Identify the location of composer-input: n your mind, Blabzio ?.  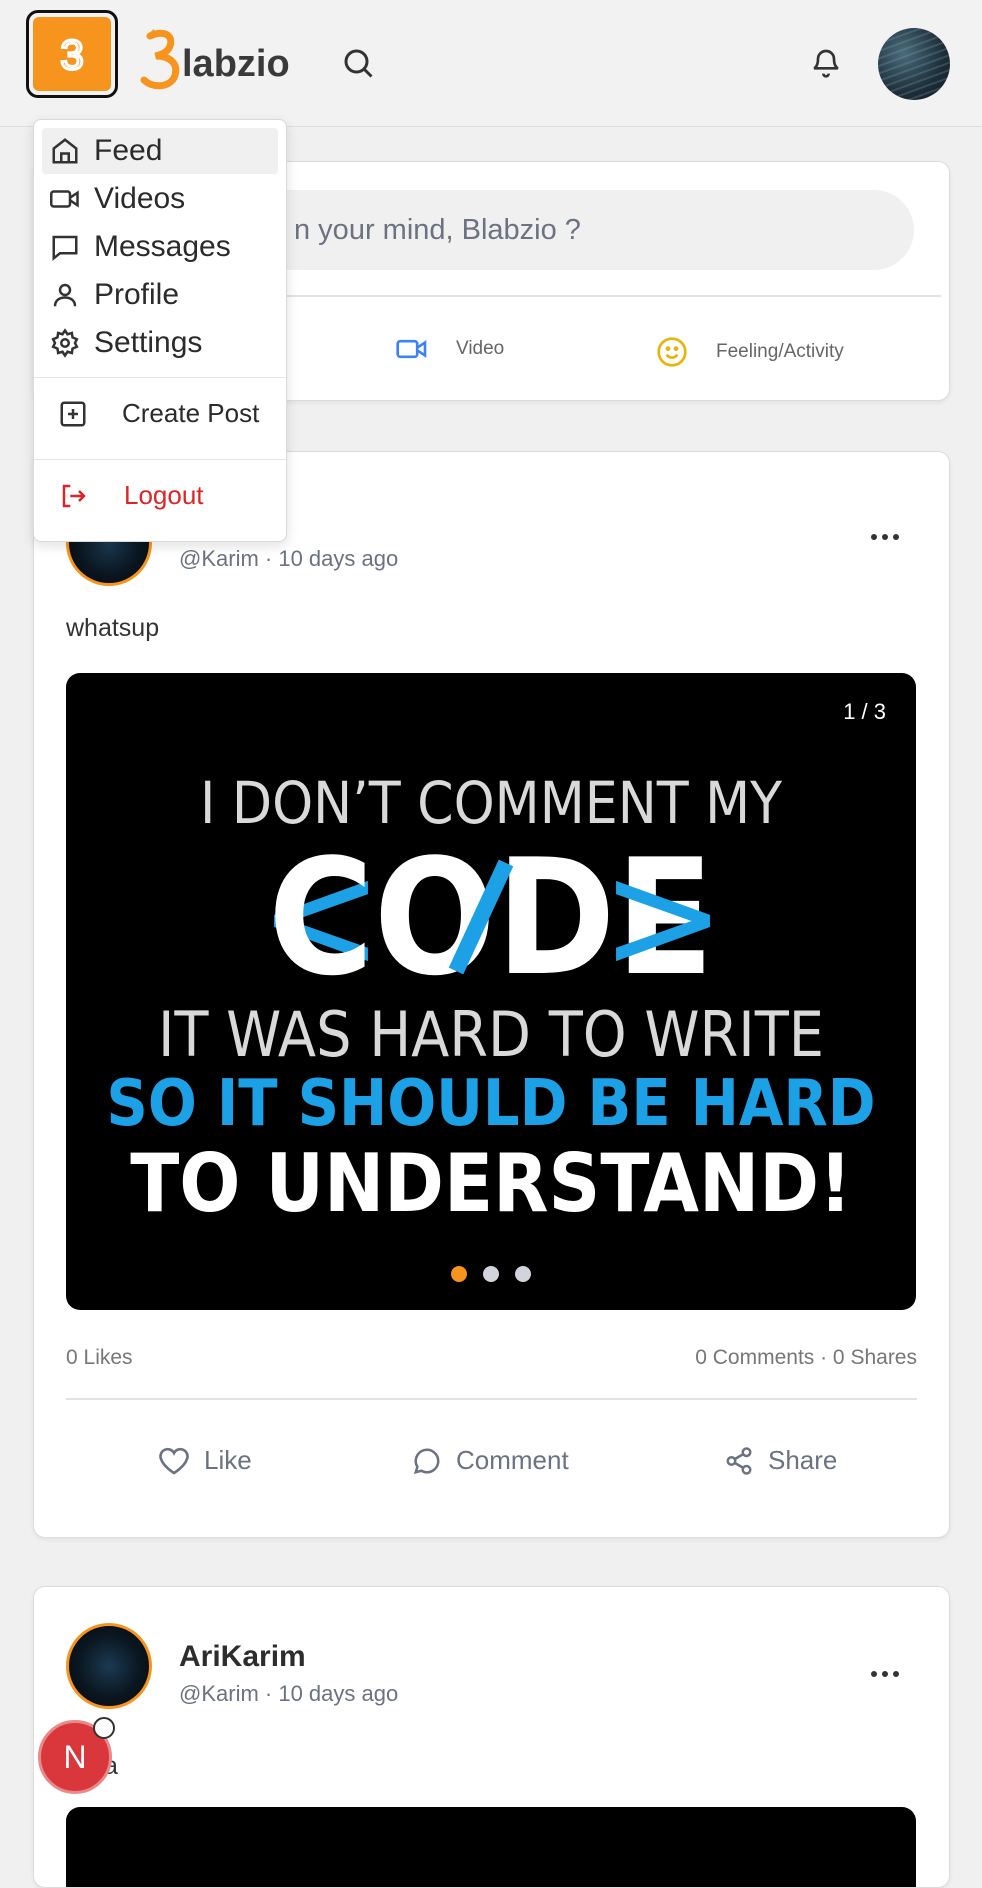
(574, 230).